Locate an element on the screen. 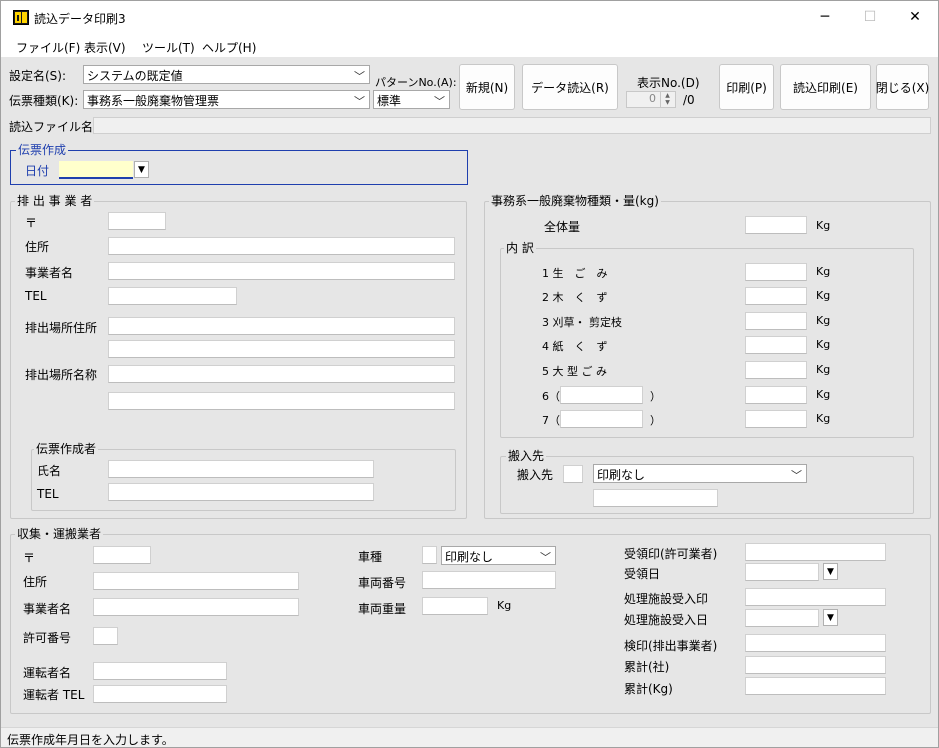 Image resolution: width=939 pixels, height=748 pixels. collector-title: 収集・運搬業者 is located at coordinates (59, 533).